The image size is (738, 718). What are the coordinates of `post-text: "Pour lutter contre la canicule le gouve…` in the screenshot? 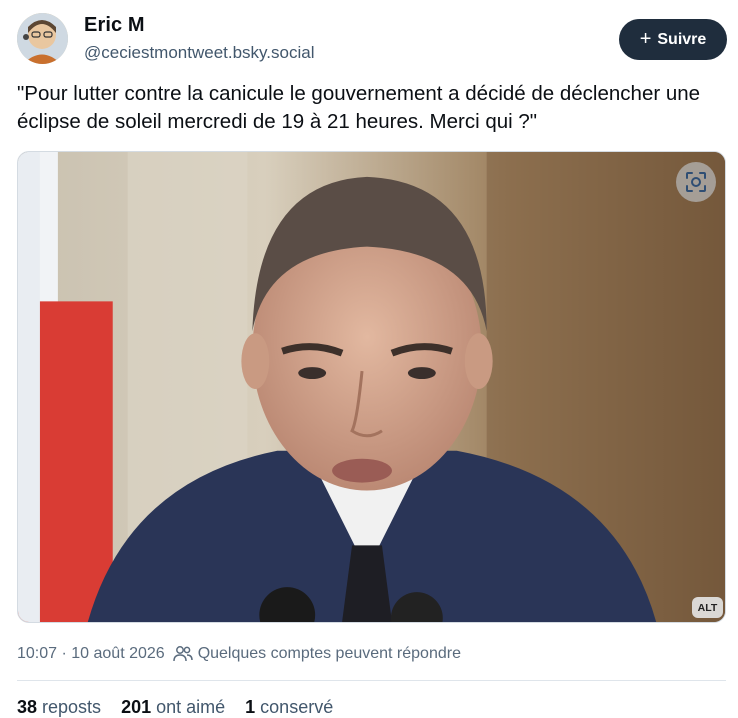 It's located at (361, 107).